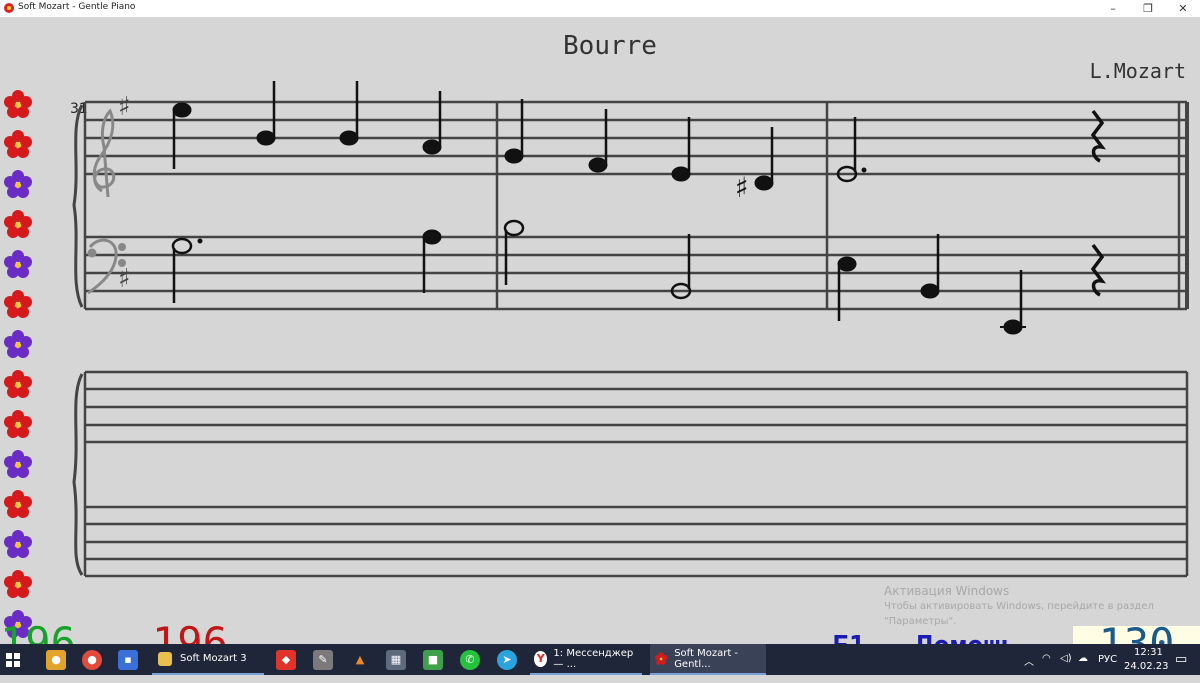 This screenshot has height=683, width=1200. What do you see at coordinates (636, 407) in the screenshot?
I see `empty-treble-staff` at bounding box center [636, 407].